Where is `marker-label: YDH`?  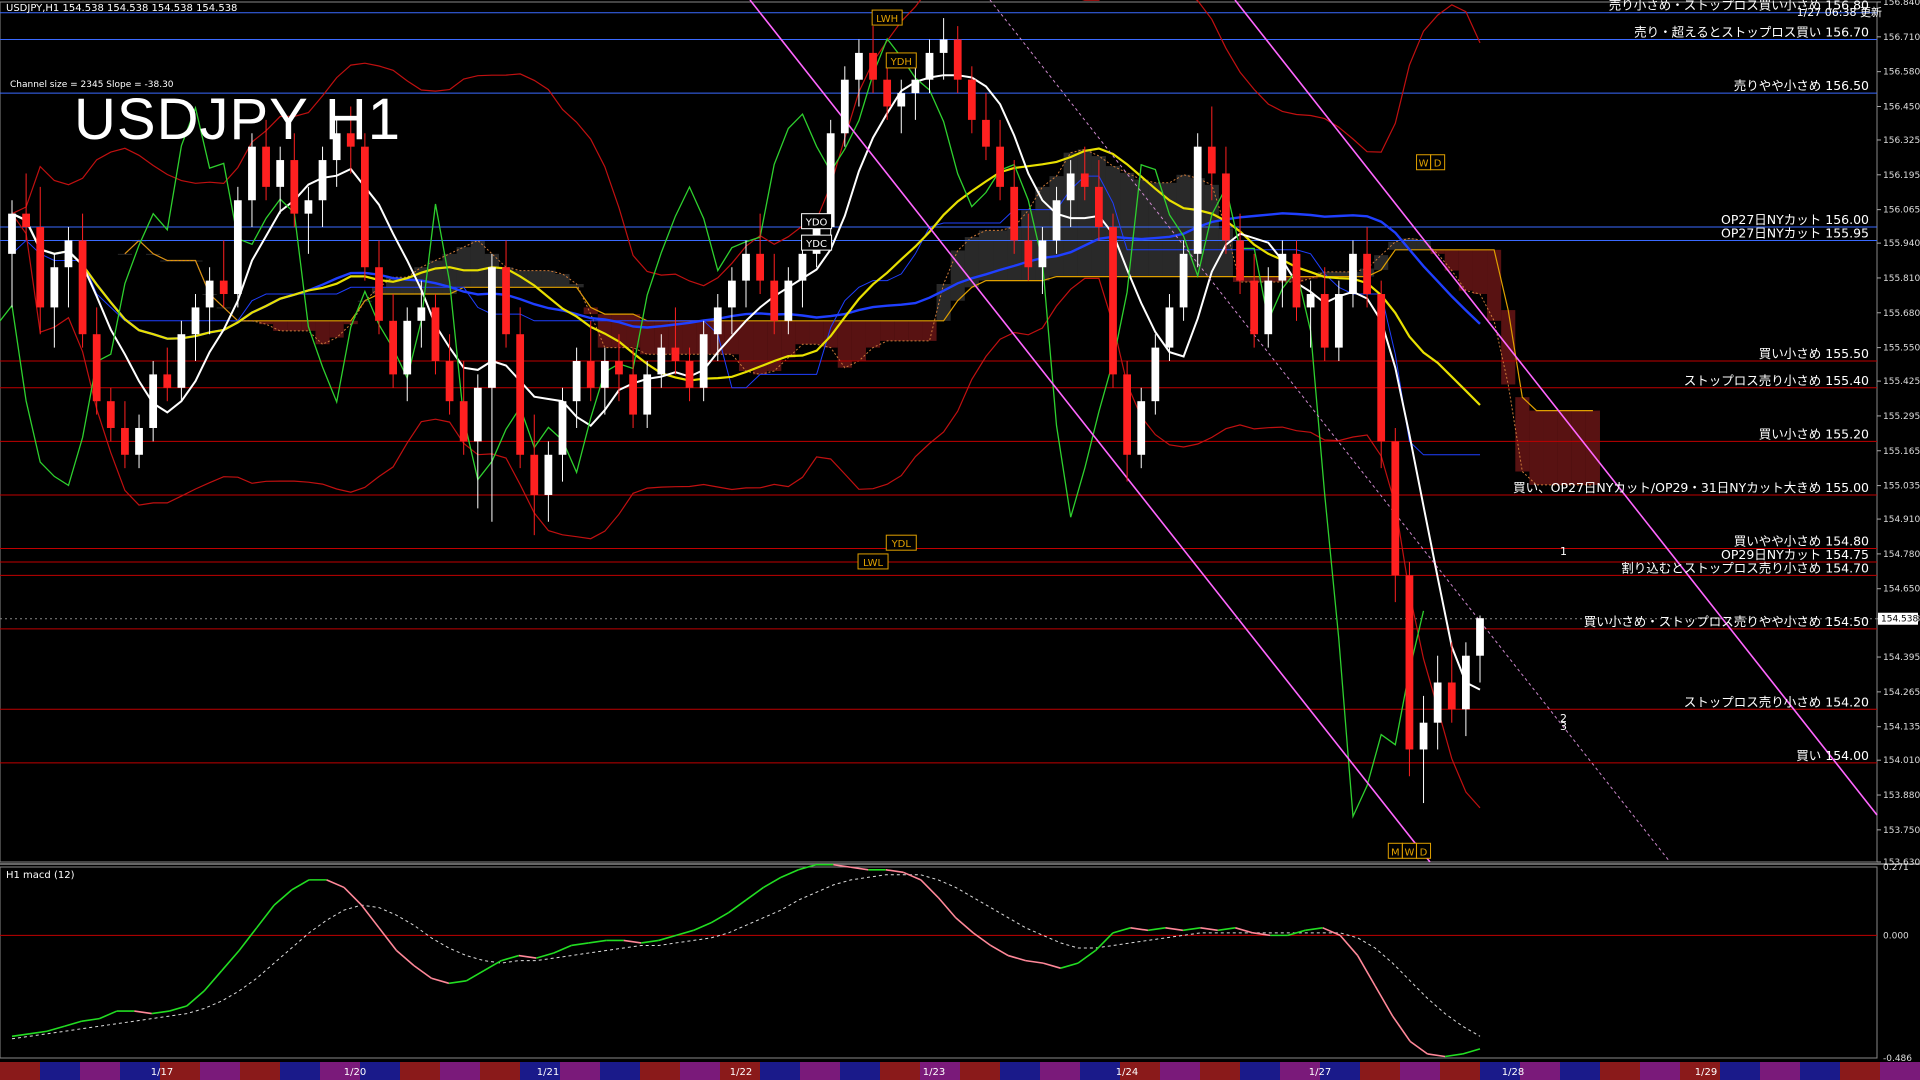
marker-label: YDH is located at coordinates (901, 62).